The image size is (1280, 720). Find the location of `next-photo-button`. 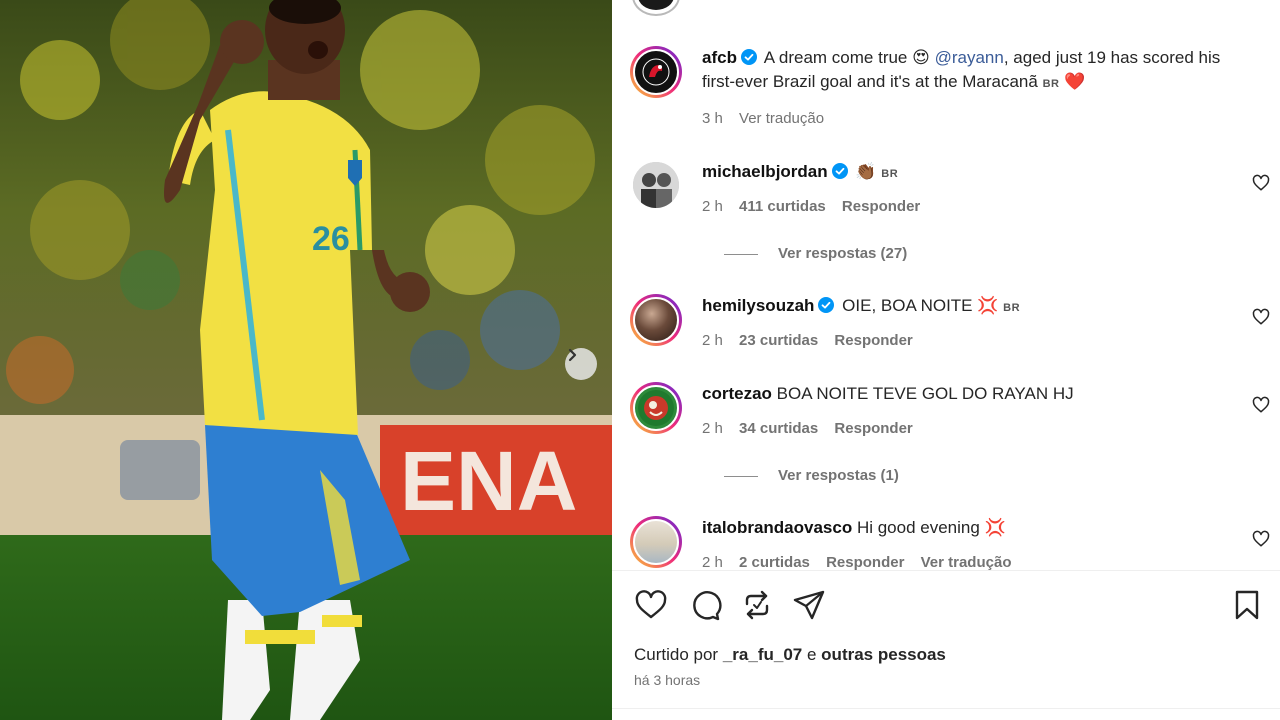

next-photo-button is located at coordinates (581, 364).